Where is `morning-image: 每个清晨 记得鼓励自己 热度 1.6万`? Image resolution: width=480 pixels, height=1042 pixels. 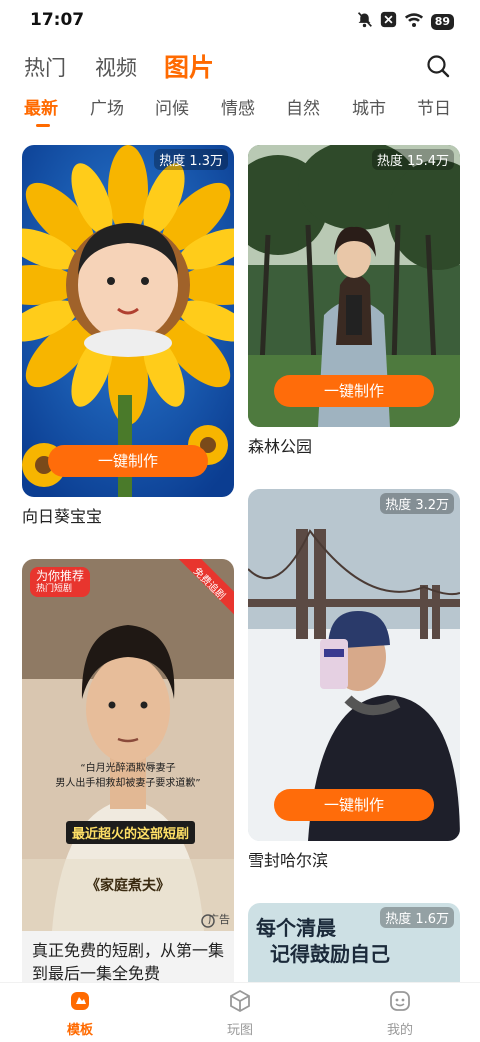 morning-image: 每个清晨 记得鼓励自己 热度 1.6万 is located at coordinates (354, 942).